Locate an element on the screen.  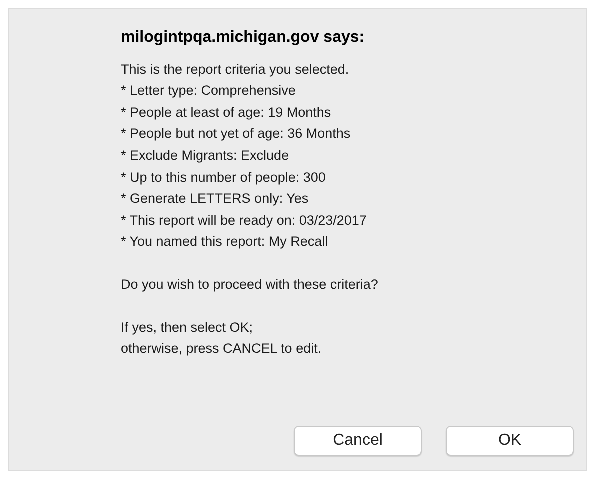
question-text: Do you wish to proceed with these criteria? is located at coordinates (250, 285).